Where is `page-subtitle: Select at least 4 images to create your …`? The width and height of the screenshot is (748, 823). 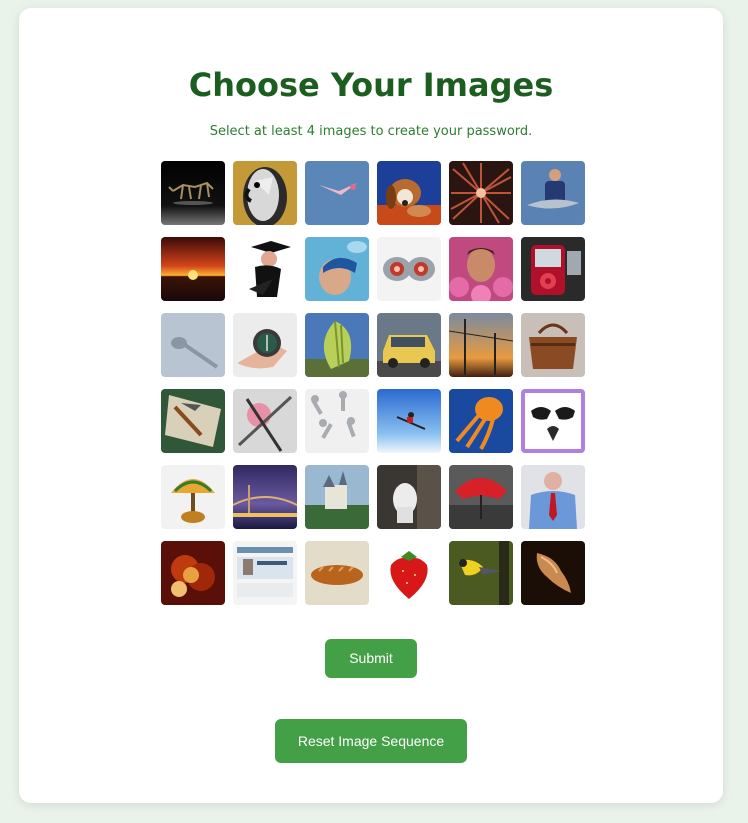 page-subtitle: Select at least 4 images to create your … is located at coordinates (371, 131).